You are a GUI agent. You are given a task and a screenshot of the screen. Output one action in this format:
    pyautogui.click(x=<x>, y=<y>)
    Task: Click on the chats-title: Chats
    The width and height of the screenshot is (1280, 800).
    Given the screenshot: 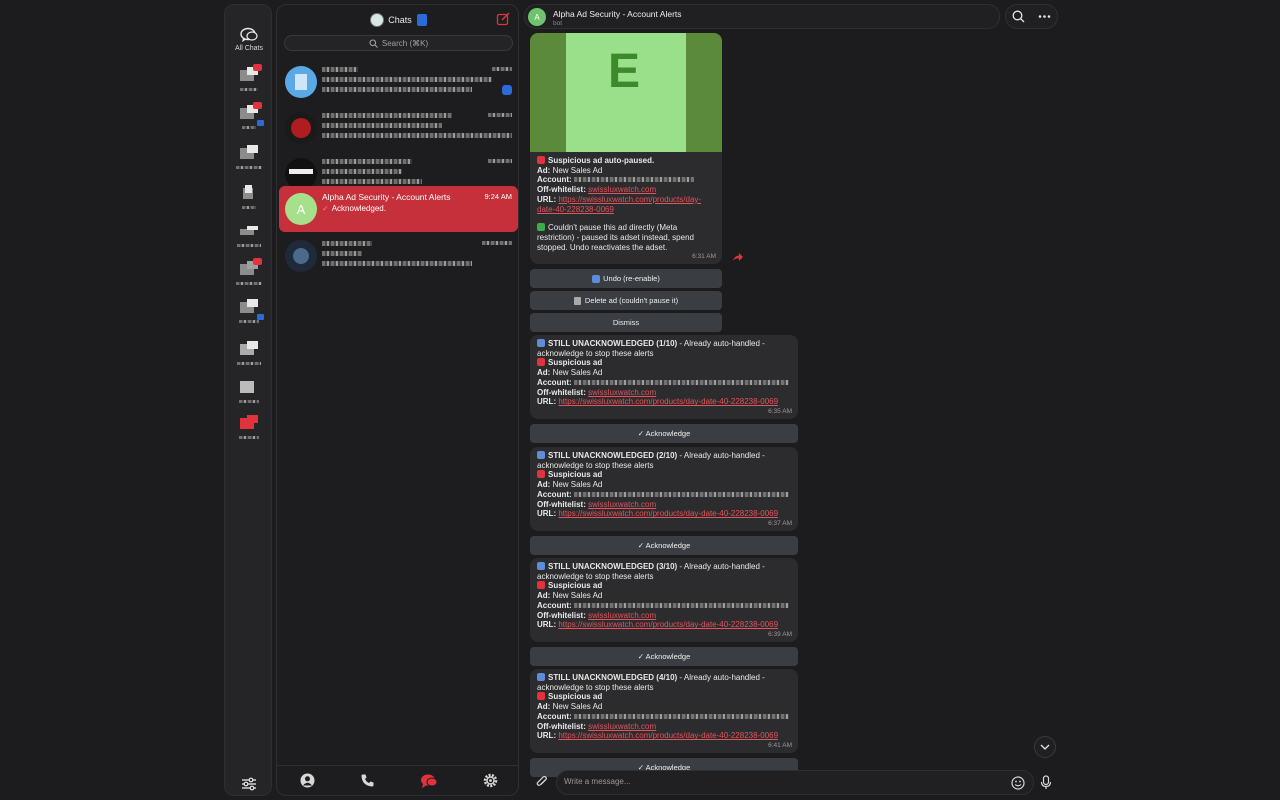 What is the action you would take?
    pyautogui.click(x=400, y=20)
    